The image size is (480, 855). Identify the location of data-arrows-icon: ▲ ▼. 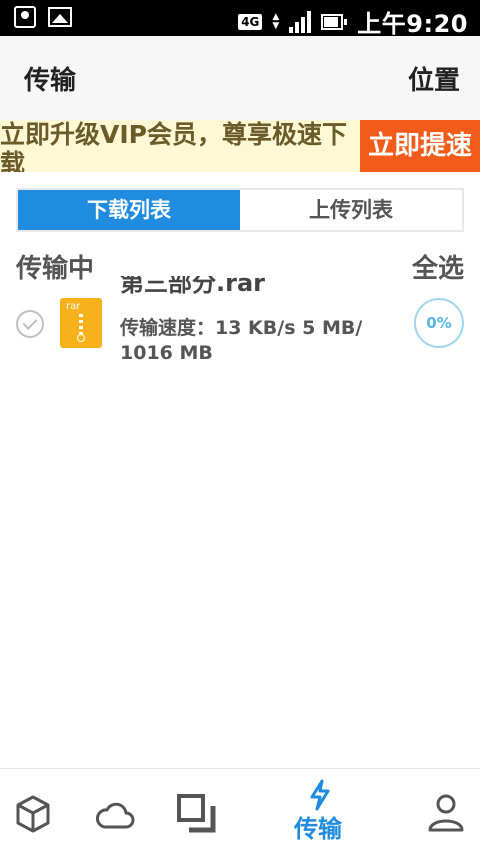
(276, 21).